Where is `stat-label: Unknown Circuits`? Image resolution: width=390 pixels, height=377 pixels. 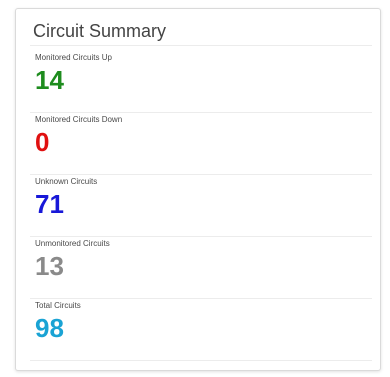
stat-label: Unknown Circuits is located at coordinates (66, 181).